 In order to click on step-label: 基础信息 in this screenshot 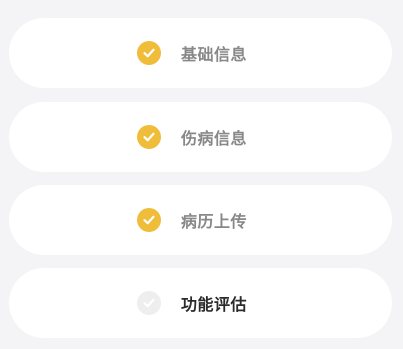, I will do `click(214, 54)`.